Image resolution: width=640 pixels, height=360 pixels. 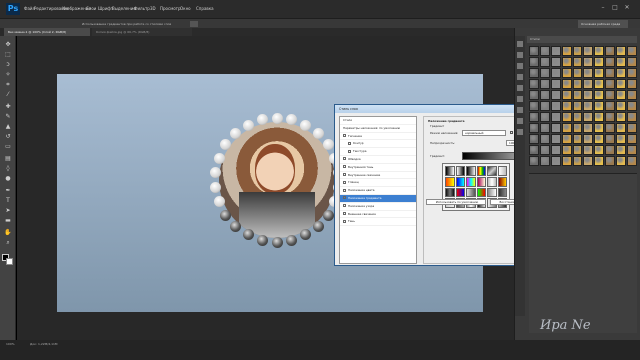 What do you see at coordinates (378, 198) in the screenshot?
I see `style-item-gradient-overlay: Наложение градиента` at bounding box center [378, 198].